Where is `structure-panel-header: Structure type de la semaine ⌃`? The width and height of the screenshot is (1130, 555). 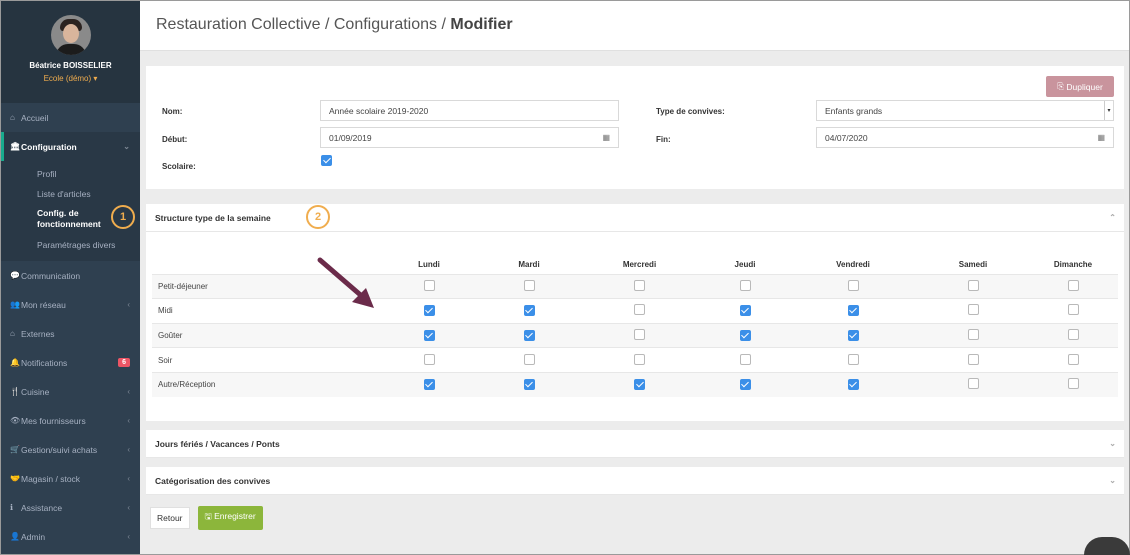
structure-panel-header: Structure type de la semaine ⌃ is located at coordinates (635, 218).